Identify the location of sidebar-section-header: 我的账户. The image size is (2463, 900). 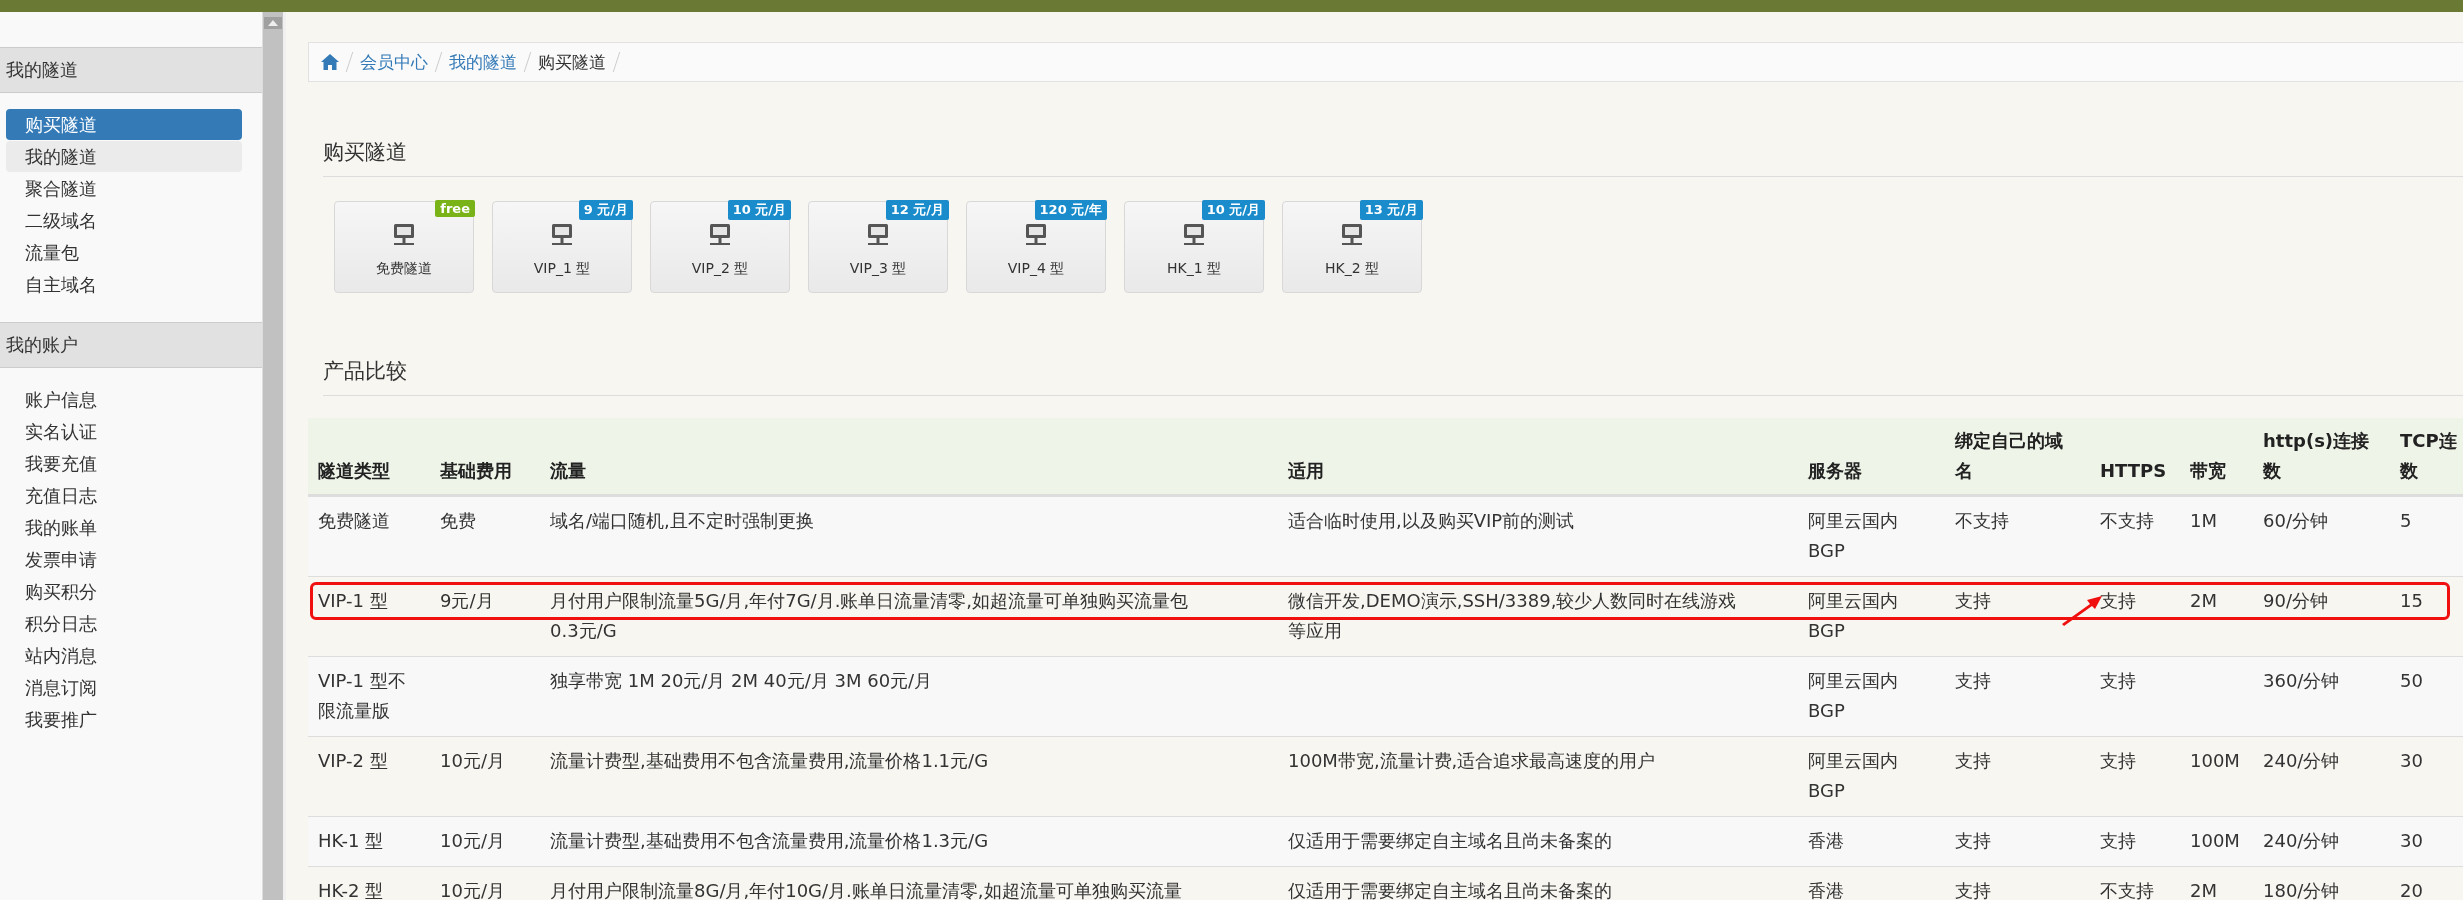
(131, 345).